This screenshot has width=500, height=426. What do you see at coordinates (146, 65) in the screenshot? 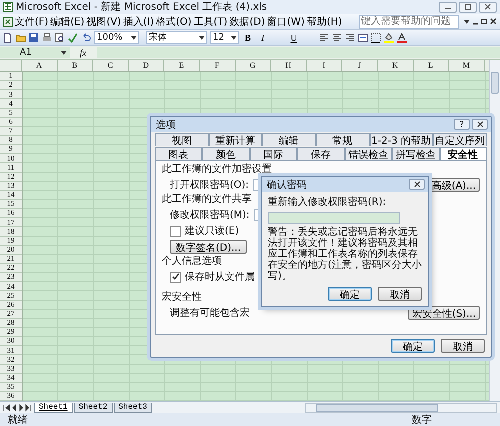
I see `column-header: D` at bounding box center [146, 65].